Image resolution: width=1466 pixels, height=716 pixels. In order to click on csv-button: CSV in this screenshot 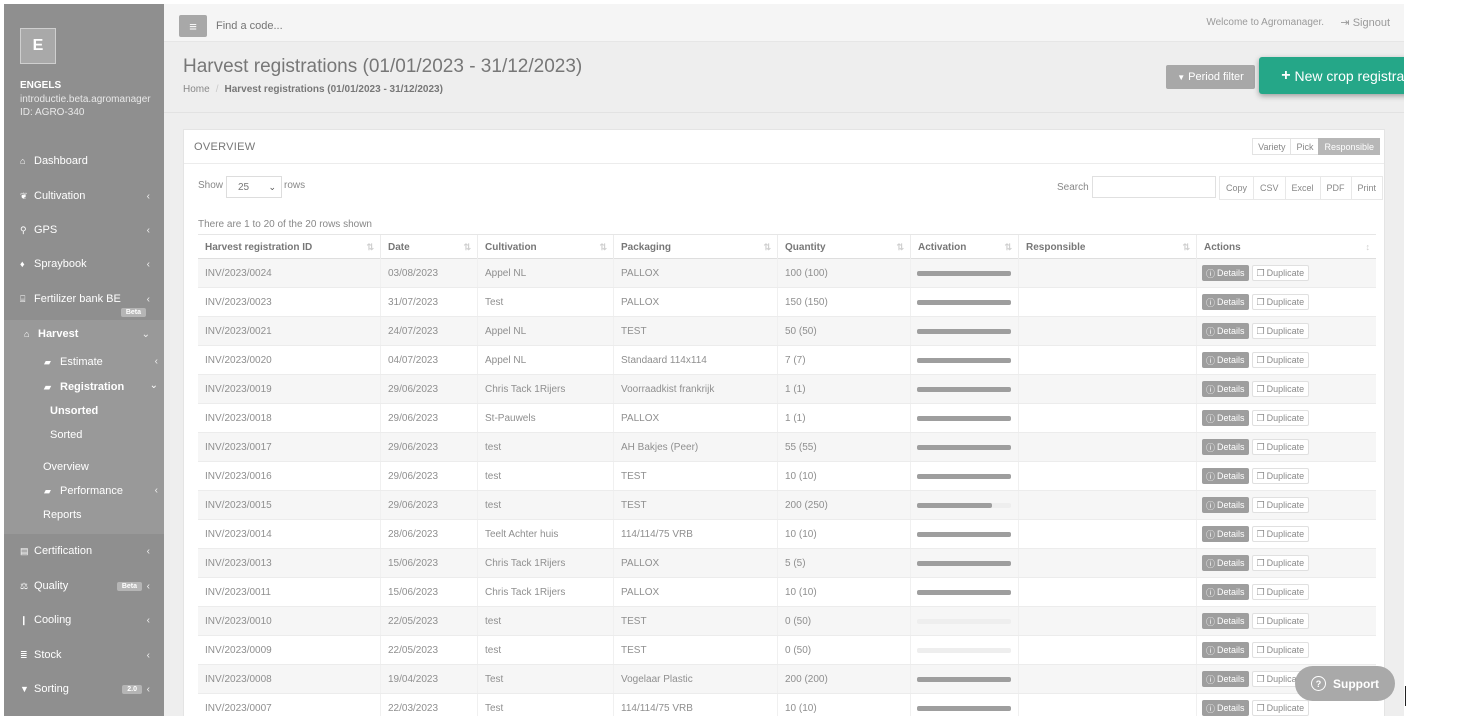, I will do `click(1269, 188)`.